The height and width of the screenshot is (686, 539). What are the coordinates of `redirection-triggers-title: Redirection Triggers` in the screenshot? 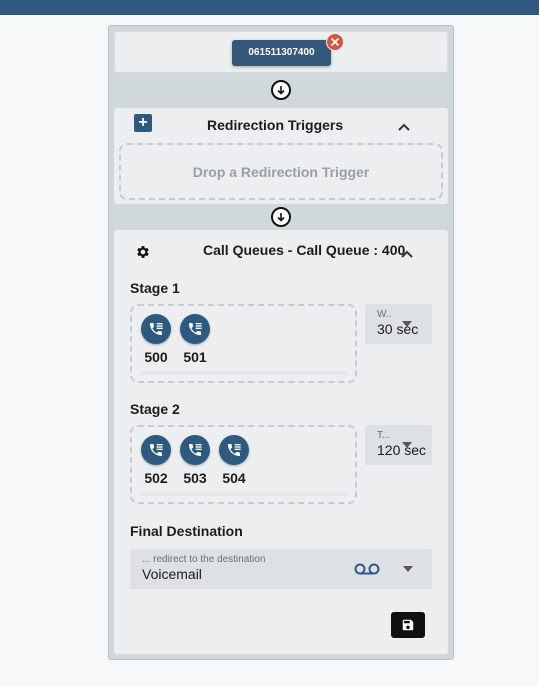 It's located at (275, 125).